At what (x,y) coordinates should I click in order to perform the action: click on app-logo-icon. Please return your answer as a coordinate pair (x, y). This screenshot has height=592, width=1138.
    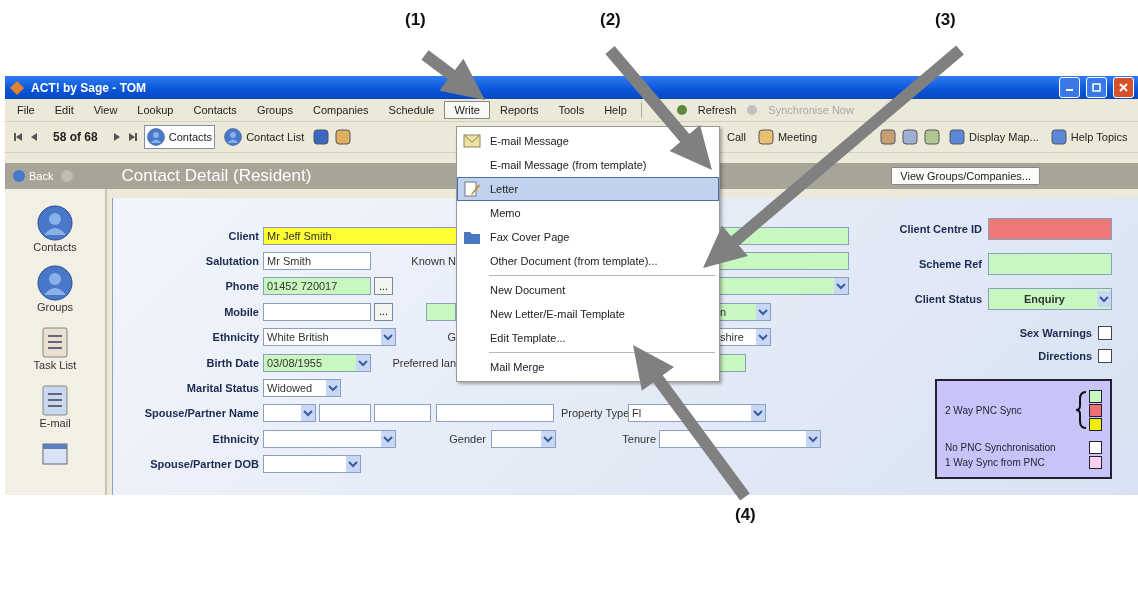
    Looking at the image, I should click on (17, 87).